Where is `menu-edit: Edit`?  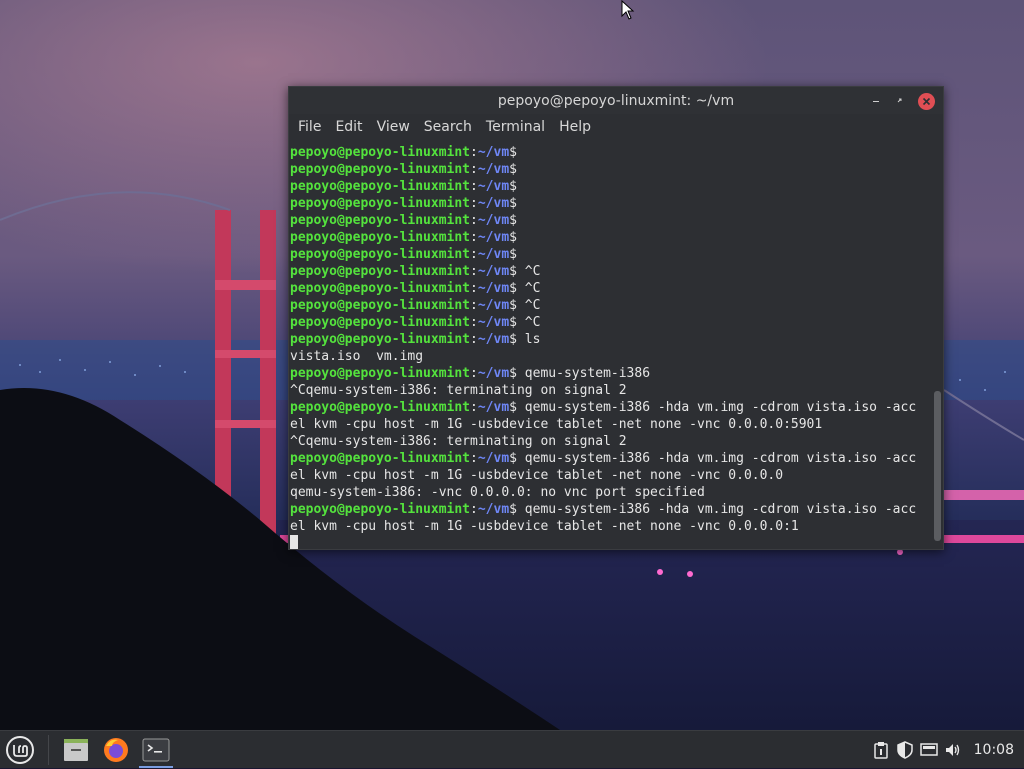 menu-edit: Edit is located at coordinates (348, 127).